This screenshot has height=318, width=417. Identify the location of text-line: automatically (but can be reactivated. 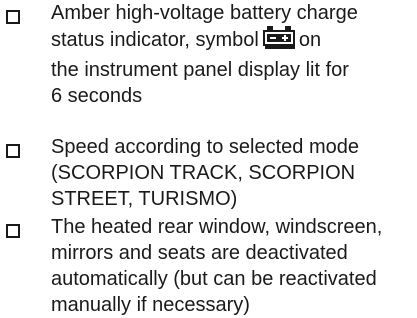
(214, 279).